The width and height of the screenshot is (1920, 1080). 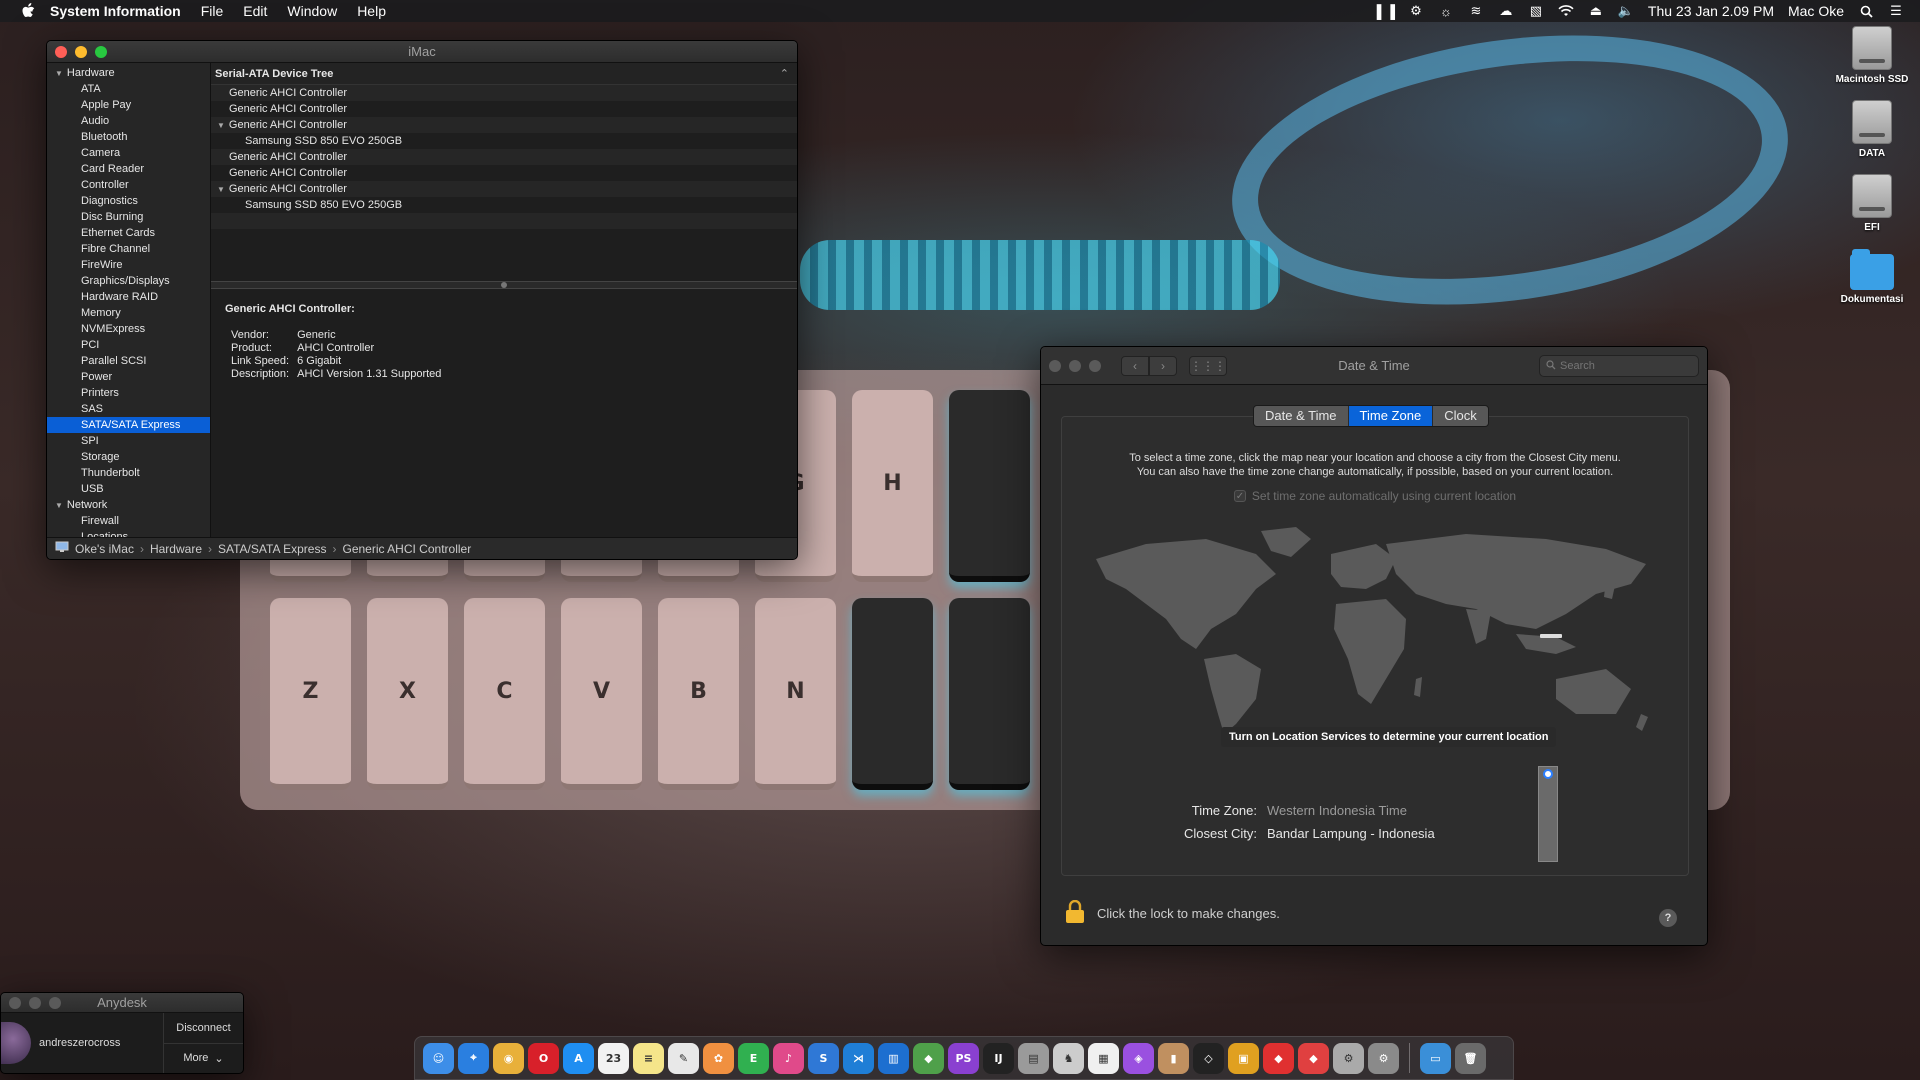 What do you see at coordinates (1138, 1058) in the screenshot?
I see `affinity-icon: ◈` at bounding box center [1138, 1058].